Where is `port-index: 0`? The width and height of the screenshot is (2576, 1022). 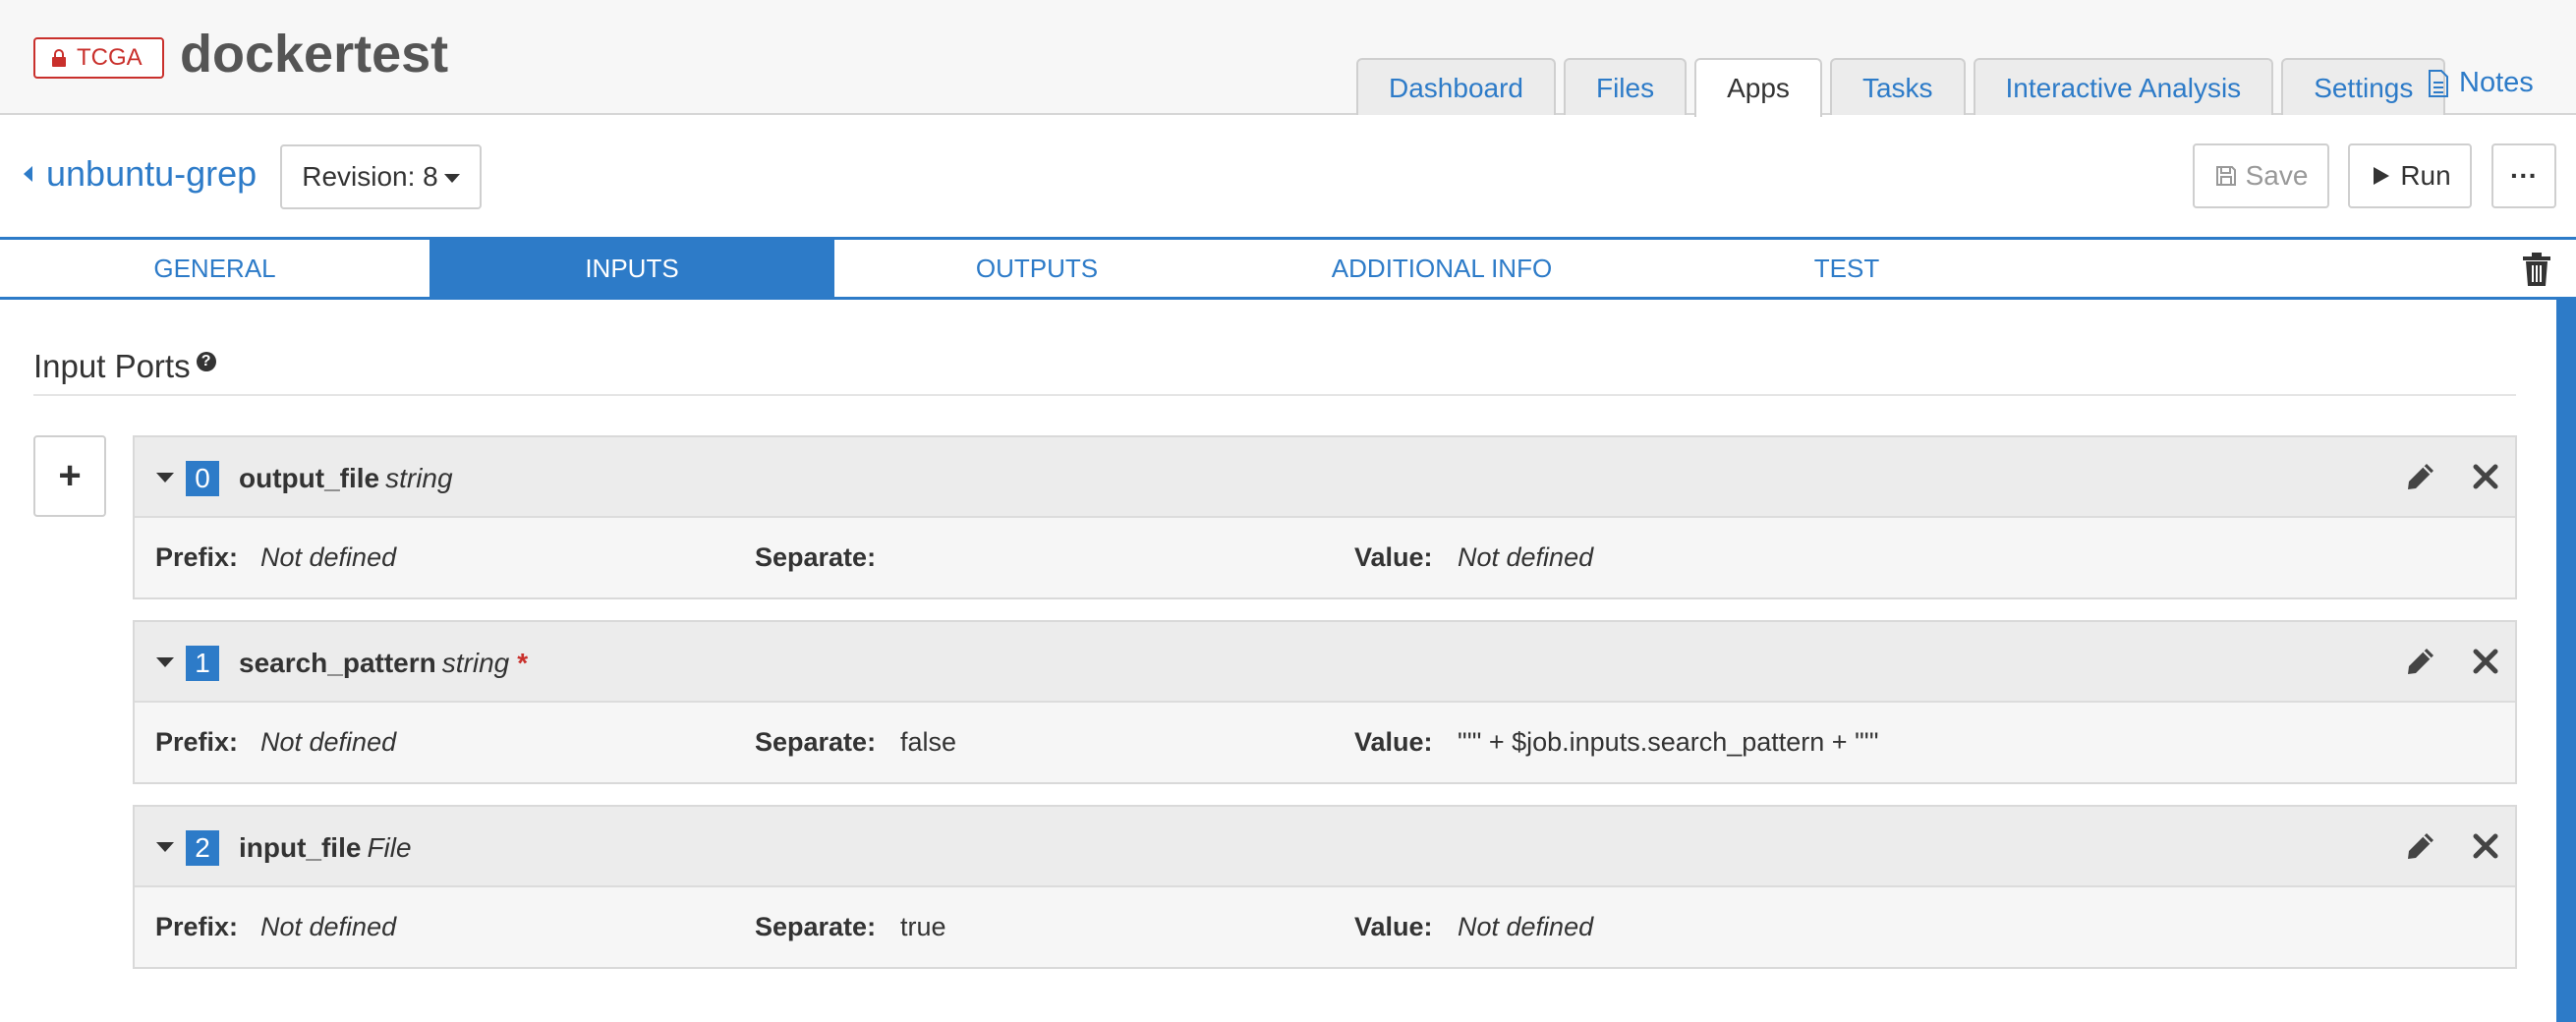
port-index: 0 is located at coordinates (203, 478).